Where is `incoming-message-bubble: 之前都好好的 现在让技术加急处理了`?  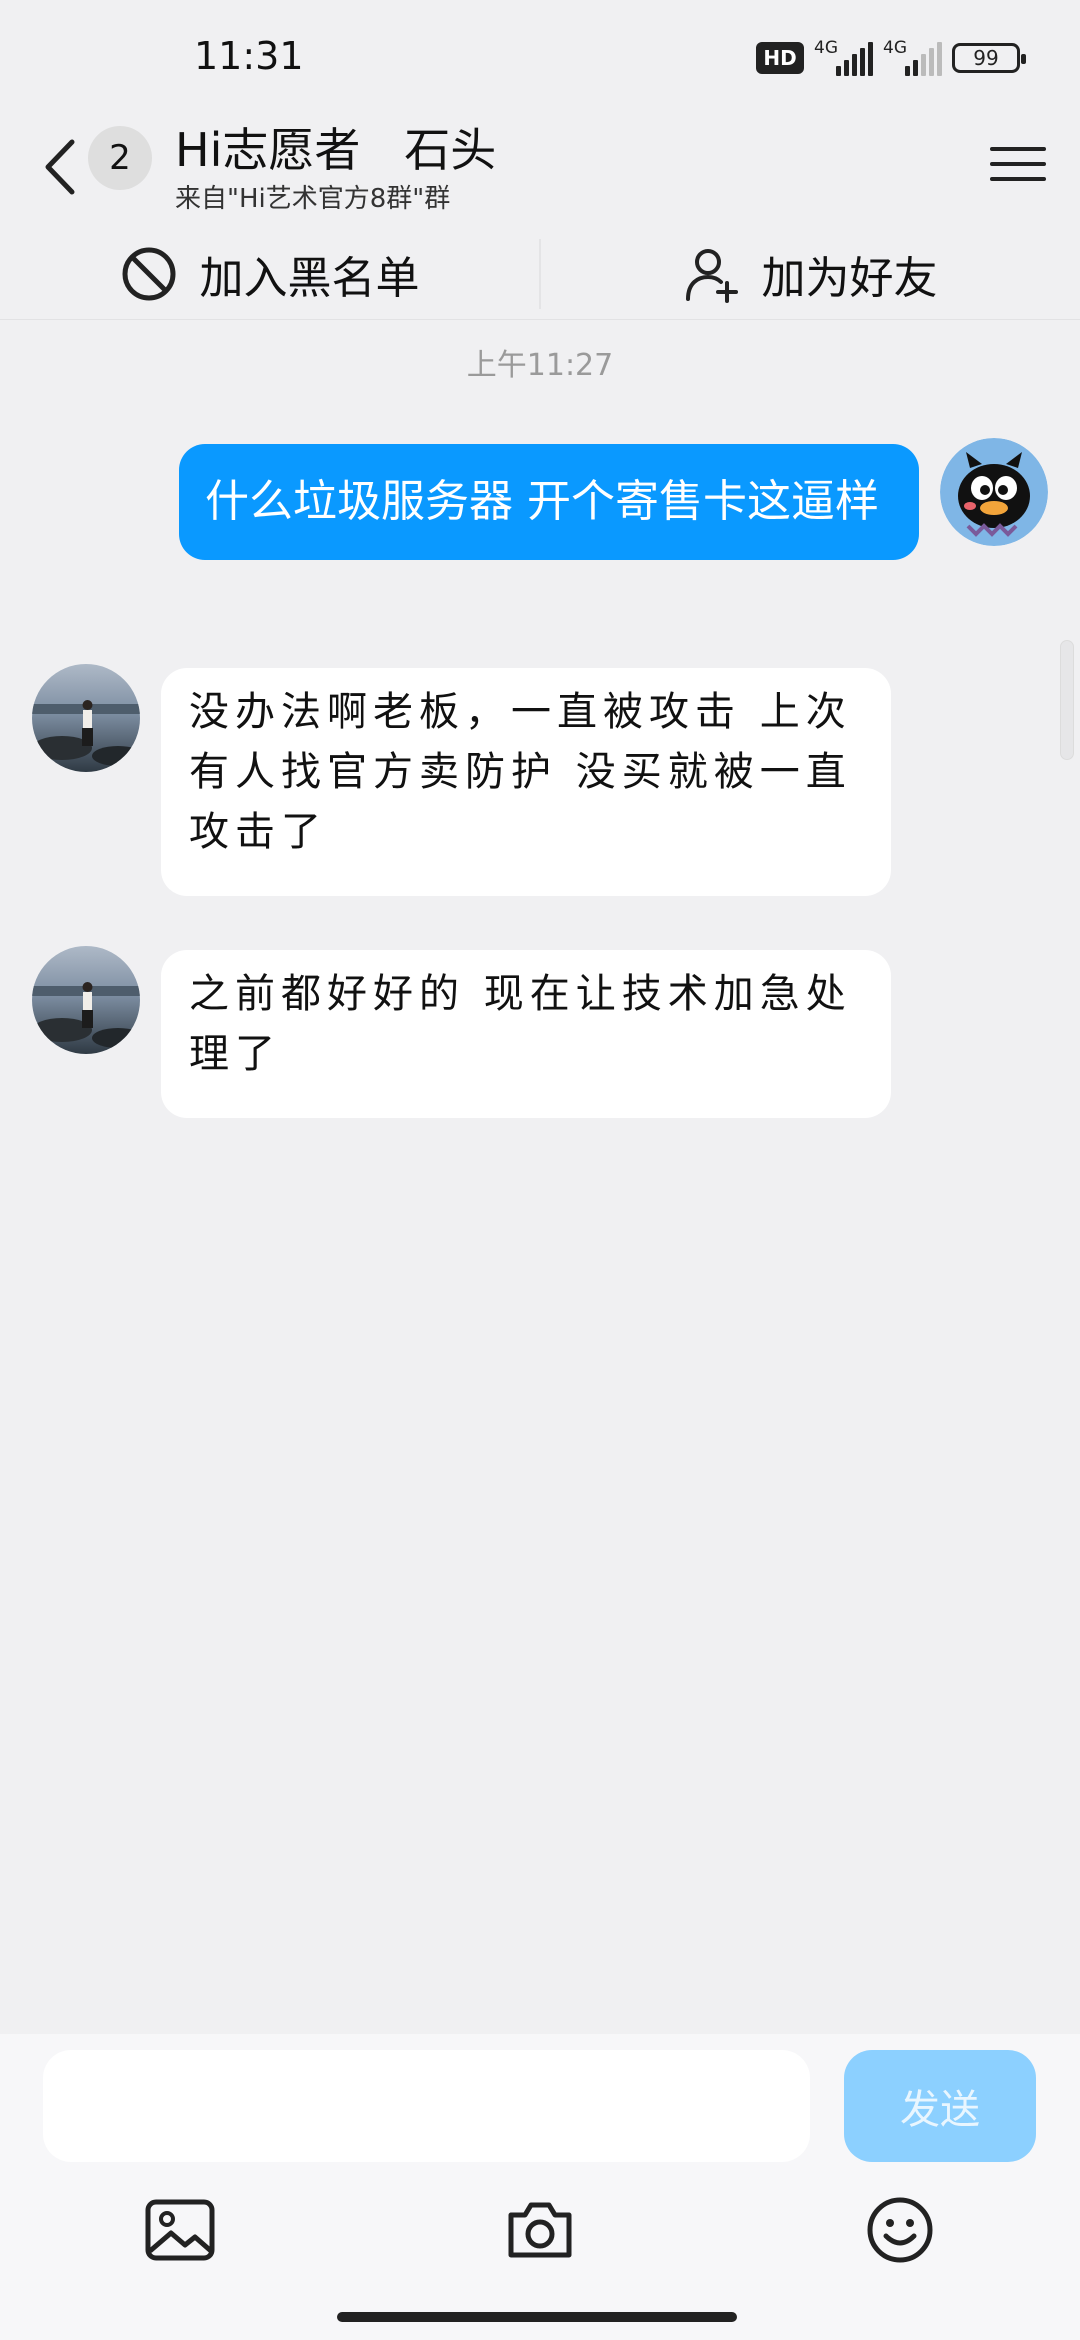
incoming-message-bubble: 之前都好好的 现在让技术加急处理了 is located at coordinates (526, 1034).